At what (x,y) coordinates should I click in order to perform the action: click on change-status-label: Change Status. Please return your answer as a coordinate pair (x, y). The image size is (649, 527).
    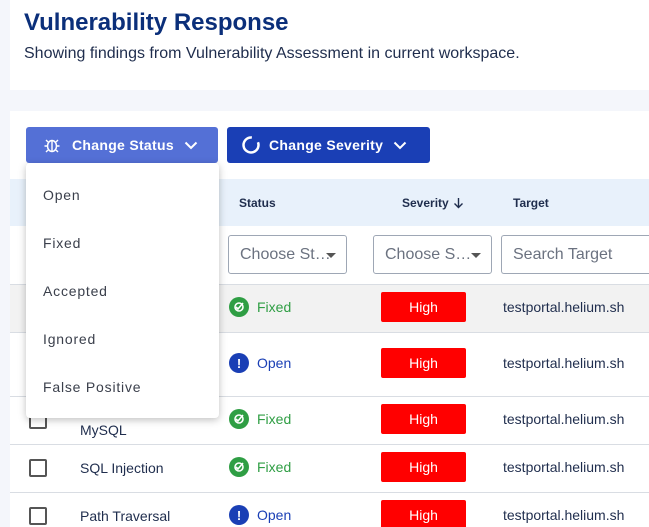
    Looking at the image, I should click on (123, 145).